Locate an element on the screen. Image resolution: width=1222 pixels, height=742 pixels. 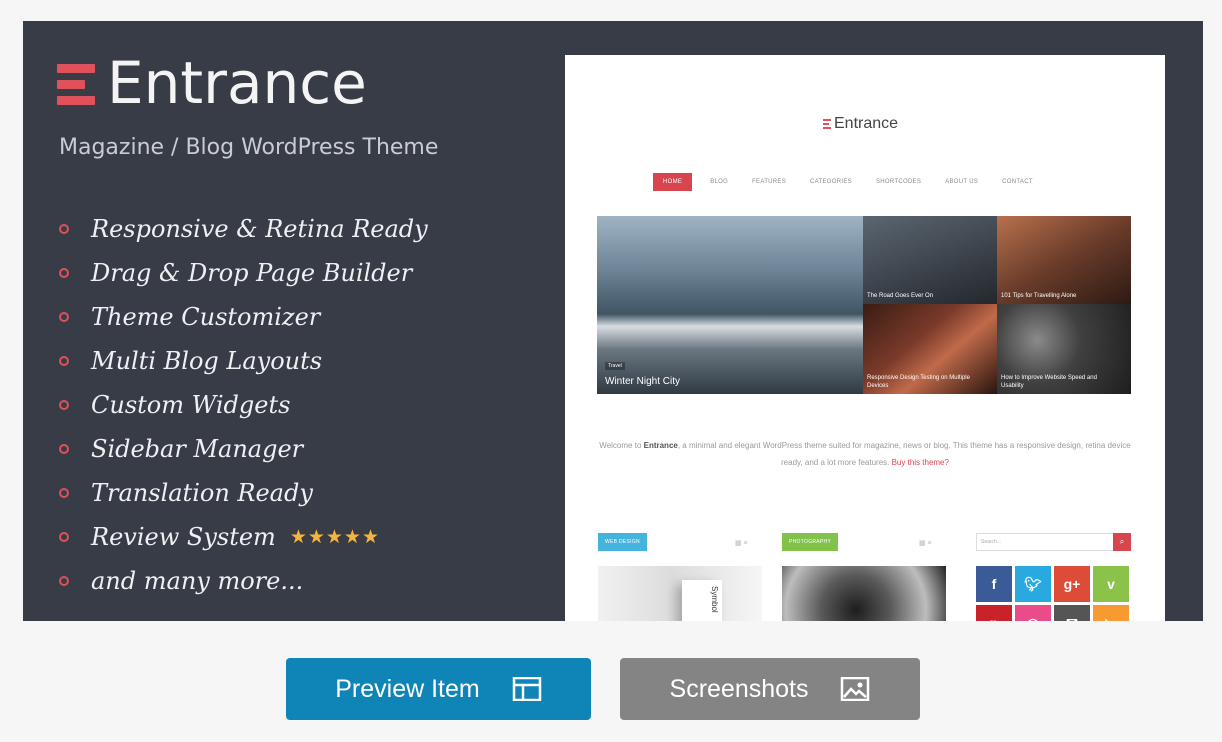
logo-e-icon is located at coordinates (76, 83).